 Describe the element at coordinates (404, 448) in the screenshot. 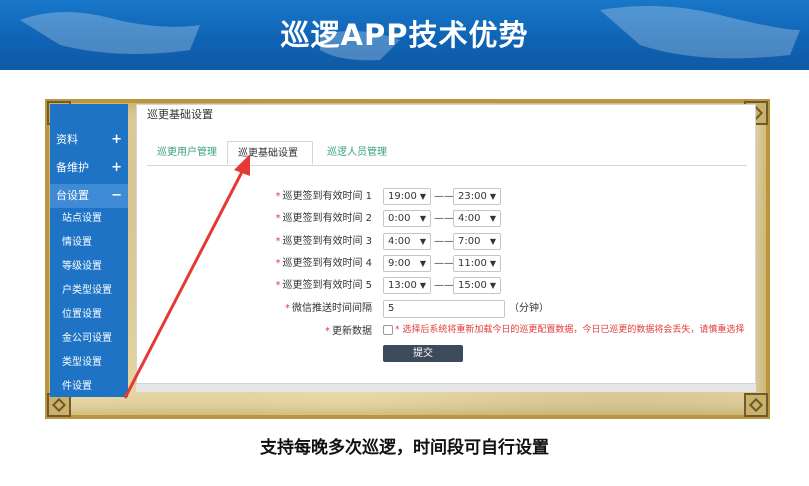

I see `slide-caption: 支持每晚多次巡逻，时间段可自行设置` at that location.